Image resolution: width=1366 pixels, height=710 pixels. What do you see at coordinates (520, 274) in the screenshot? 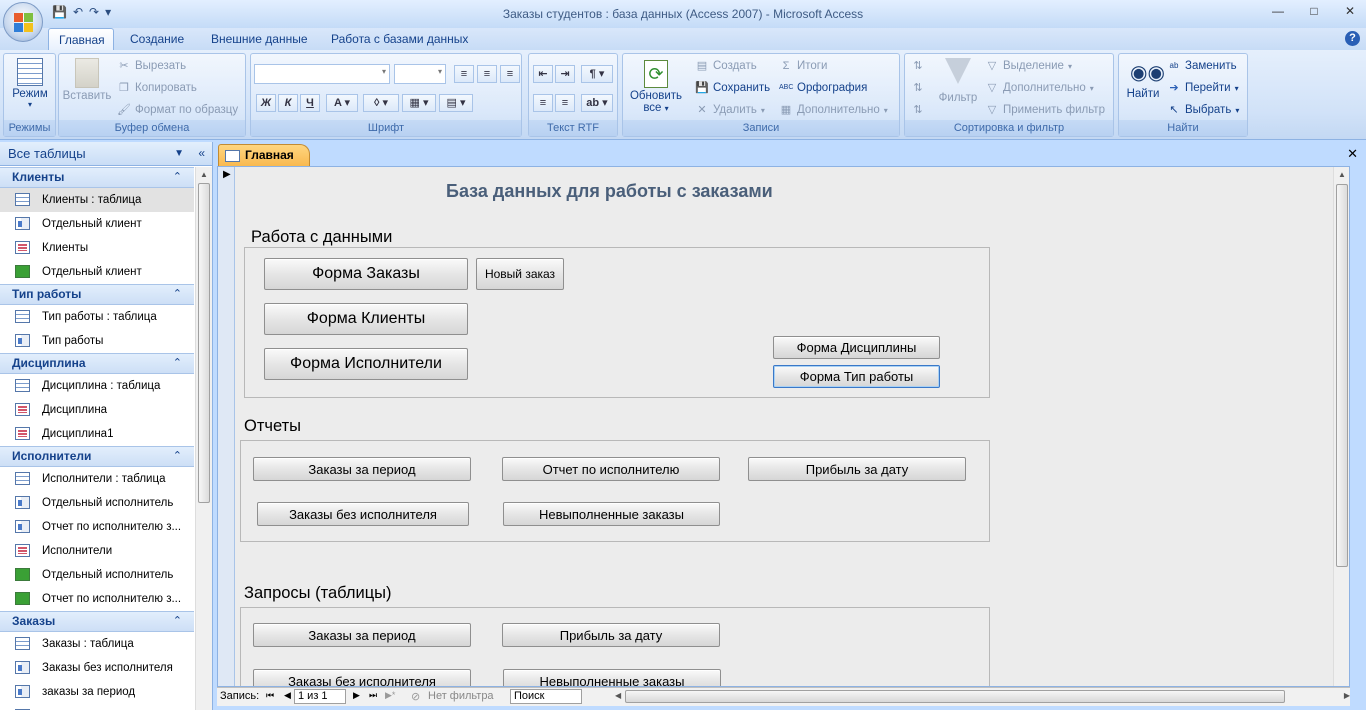
I see `new-order-button: Новый заказ` at bounding box center [520, 274].